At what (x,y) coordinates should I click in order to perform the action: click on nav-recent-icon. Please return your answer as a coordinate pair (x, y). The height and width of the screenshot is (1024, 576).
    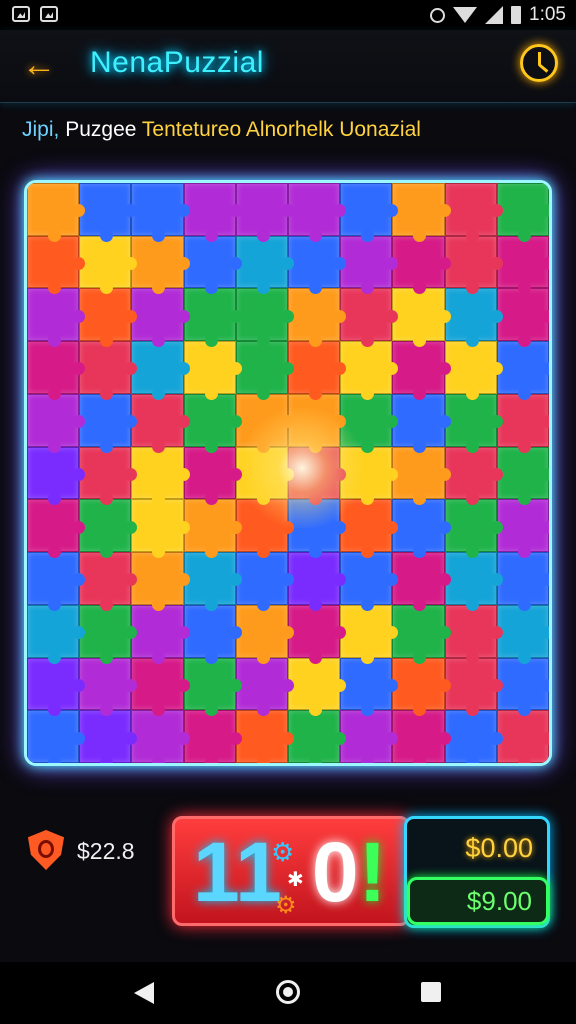
    Looking at the image, I should click on (431, 992).